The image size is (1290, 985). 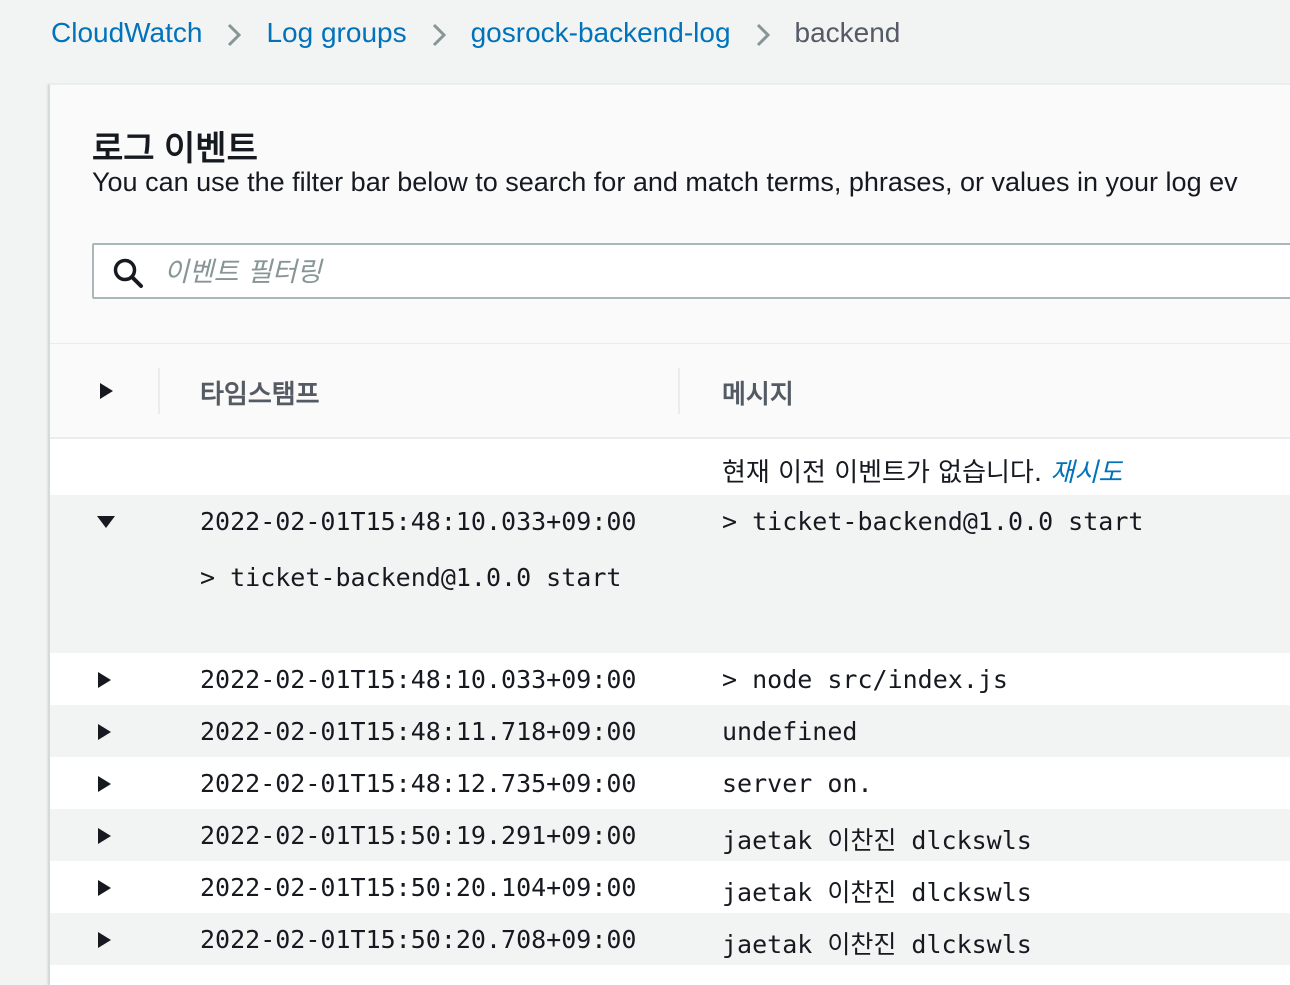 I want to click on search-icon, so click(x=128, y=273).